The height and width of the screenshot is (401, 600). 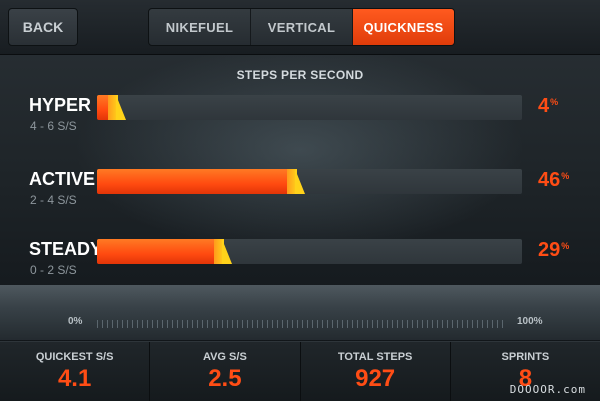 What do you see at coordinates (300, 269) in the screenshot?
I see `row-steady: STEADY 0 - 2 S/S 29%` at bounding box center [300, 269].